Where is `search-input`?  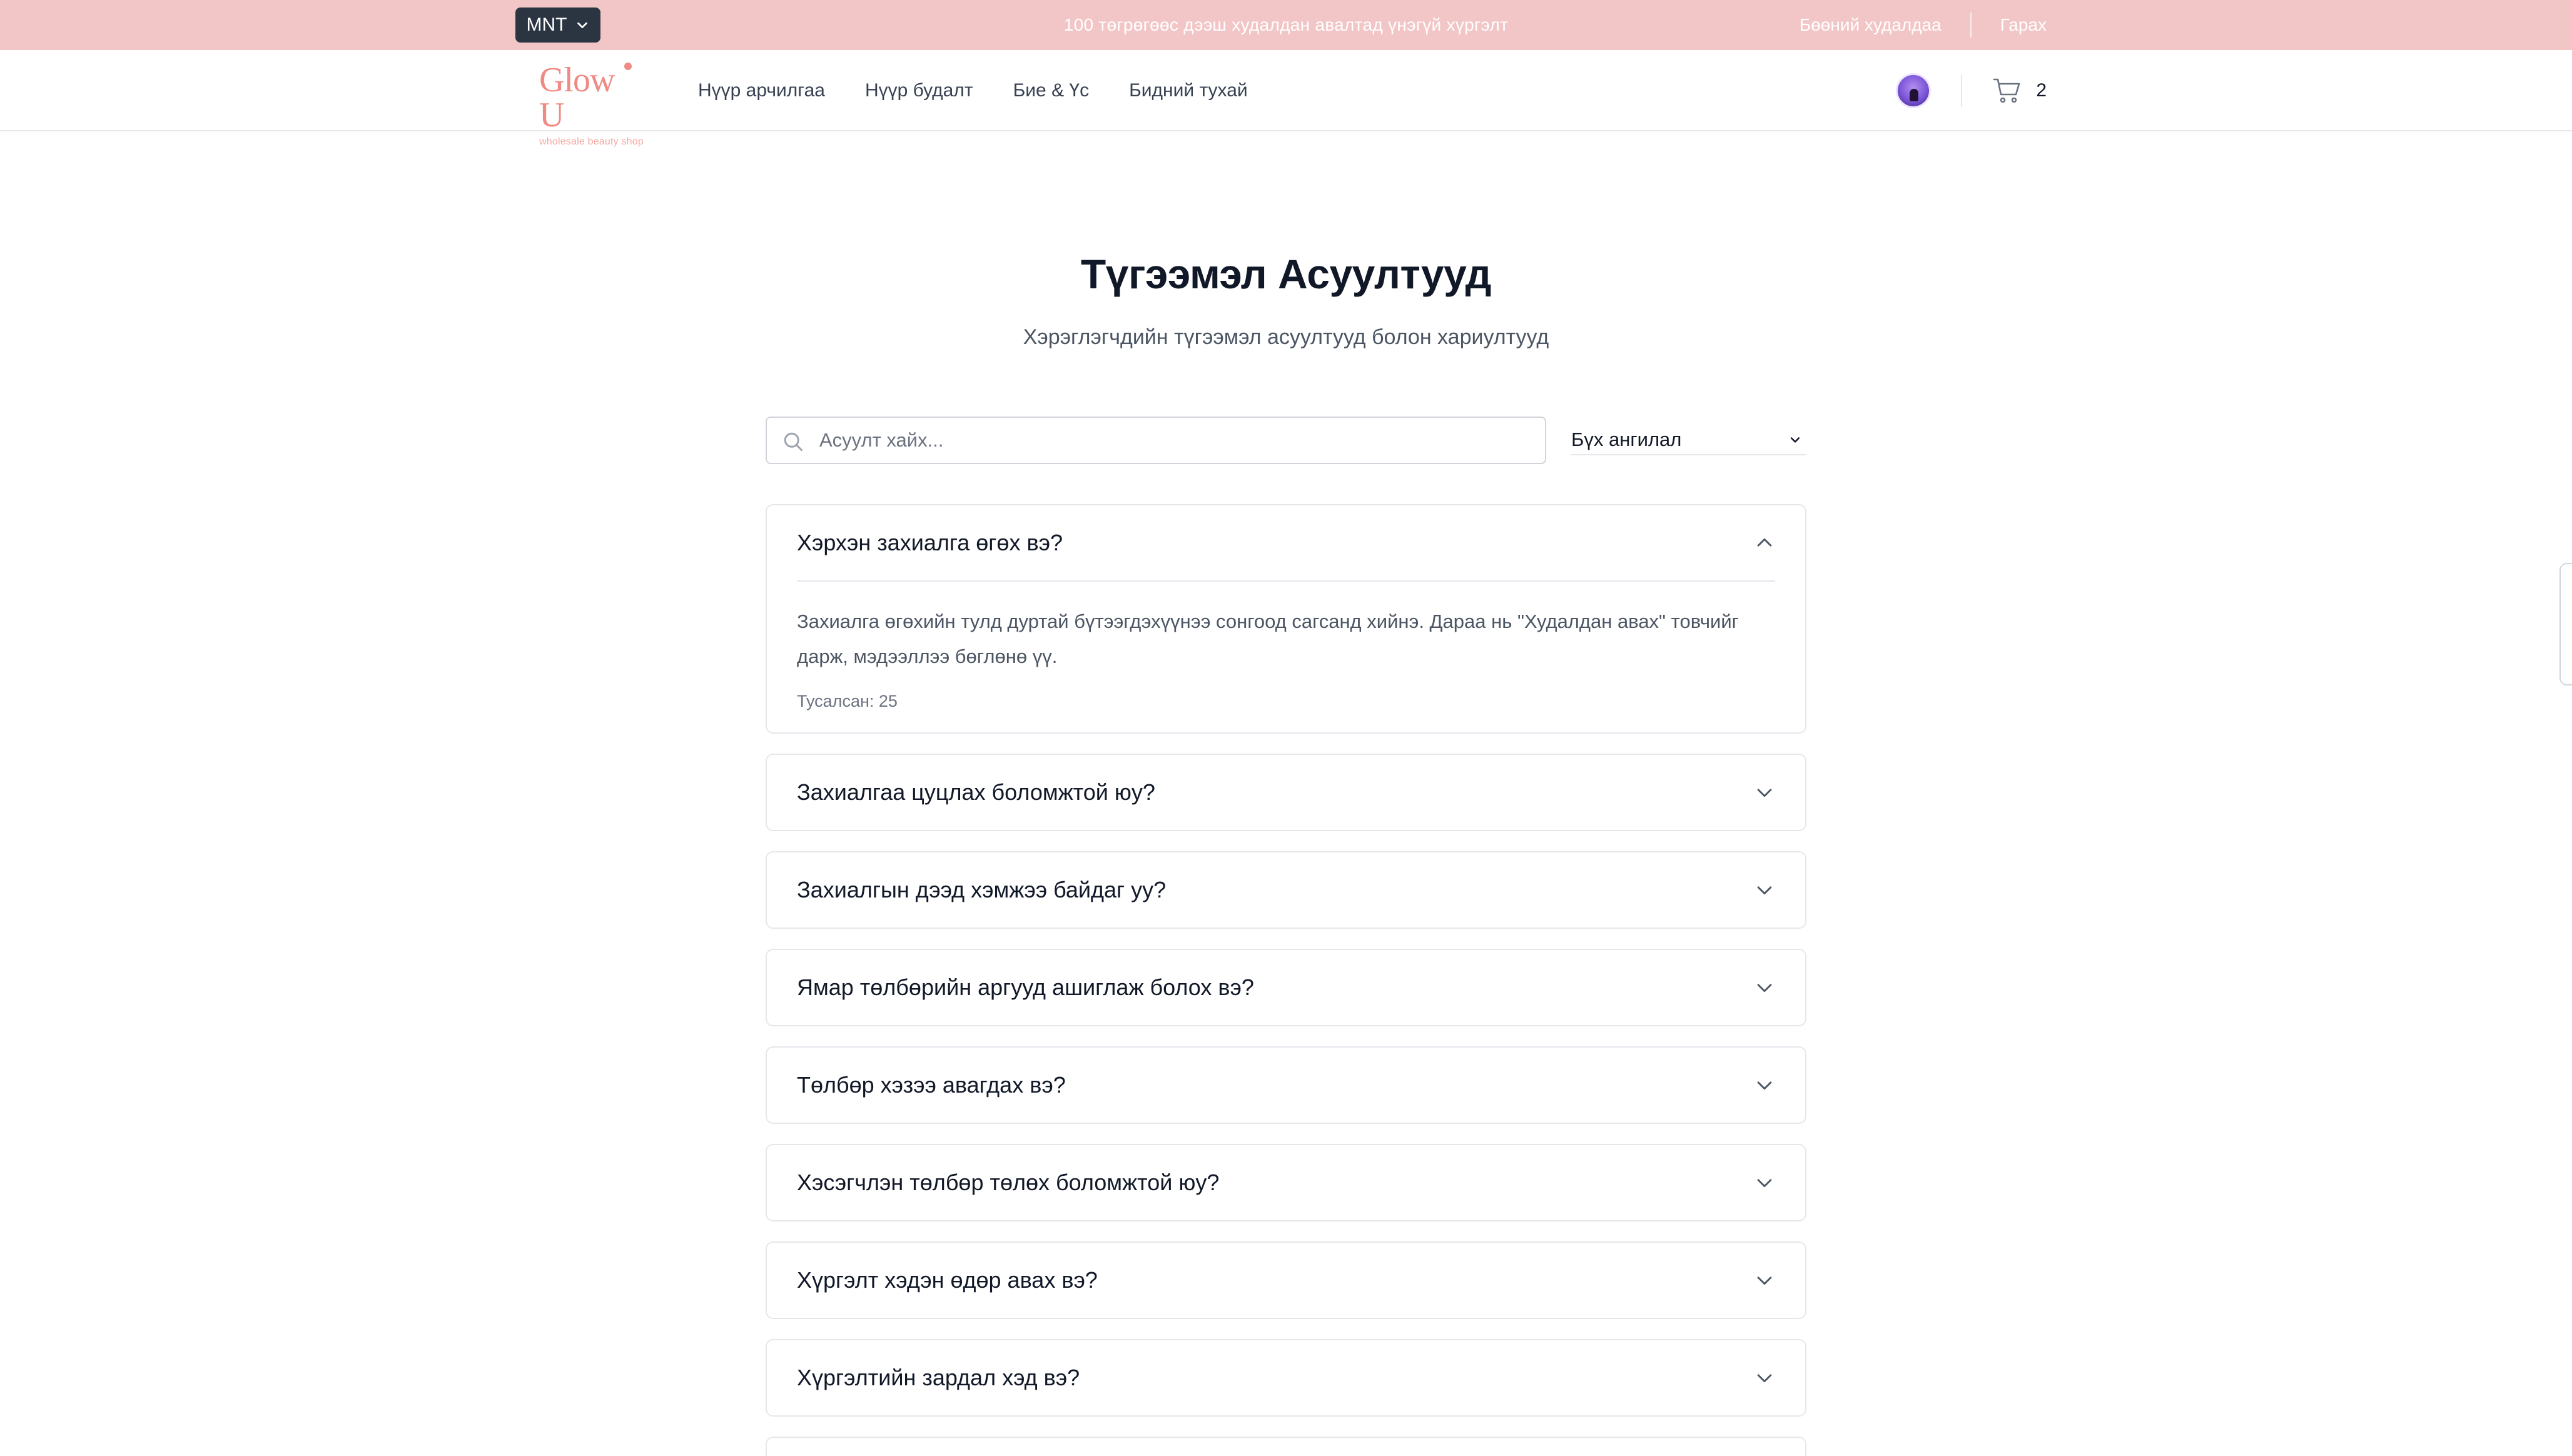 search-input is located at coordinates (1175, 441).